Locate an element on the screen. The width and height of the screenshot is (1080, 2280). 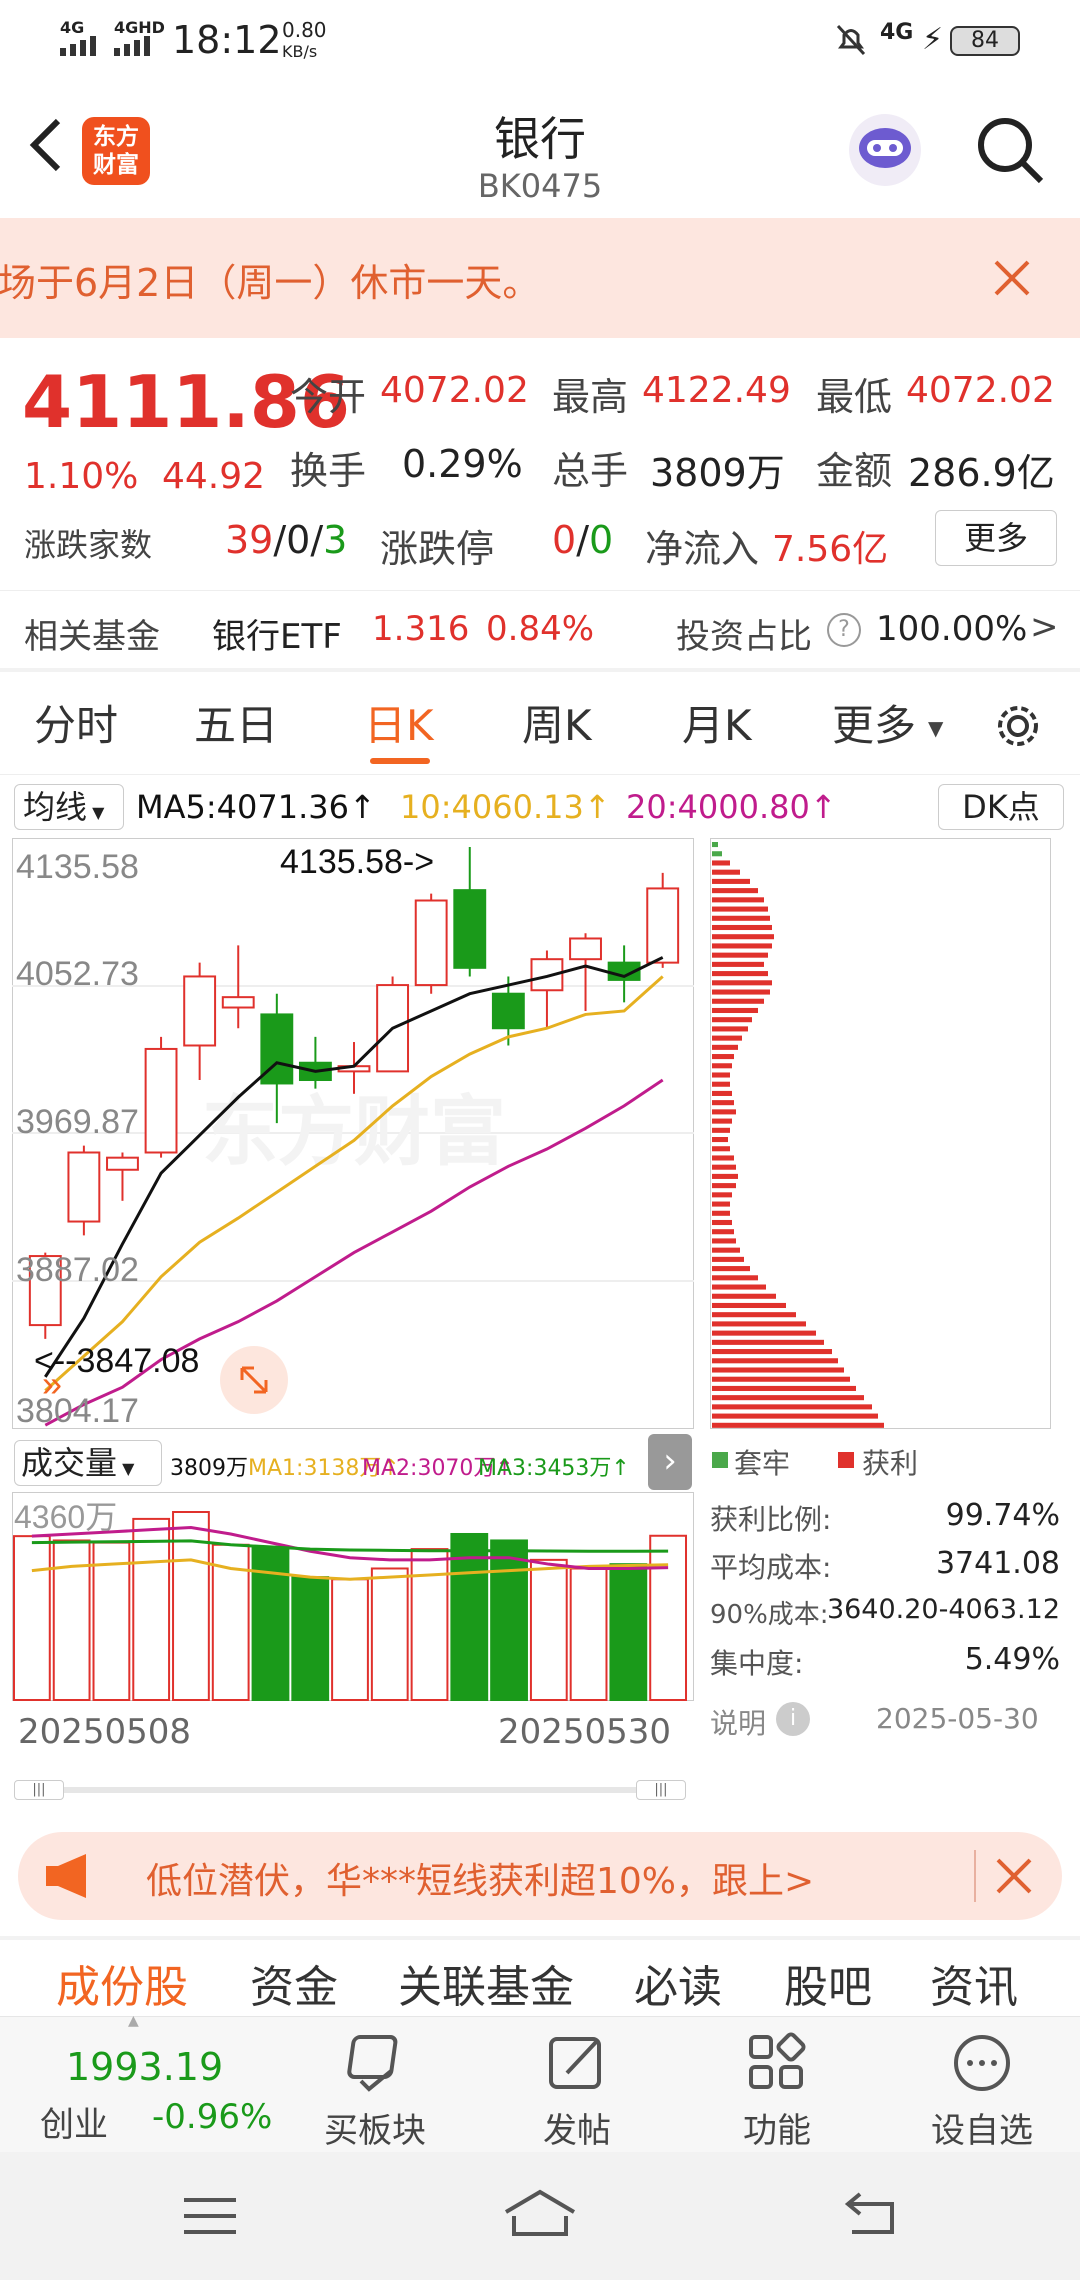
app-logo: 东方 财富 is located at coordinates (116, 151).